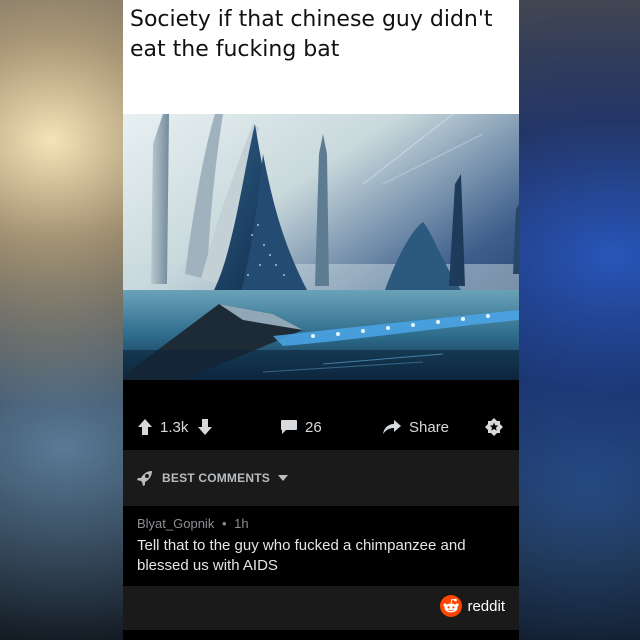 The width and height of the screenshot is (640, 640). I want to click on share-arrow-icon, so click(392, 427).